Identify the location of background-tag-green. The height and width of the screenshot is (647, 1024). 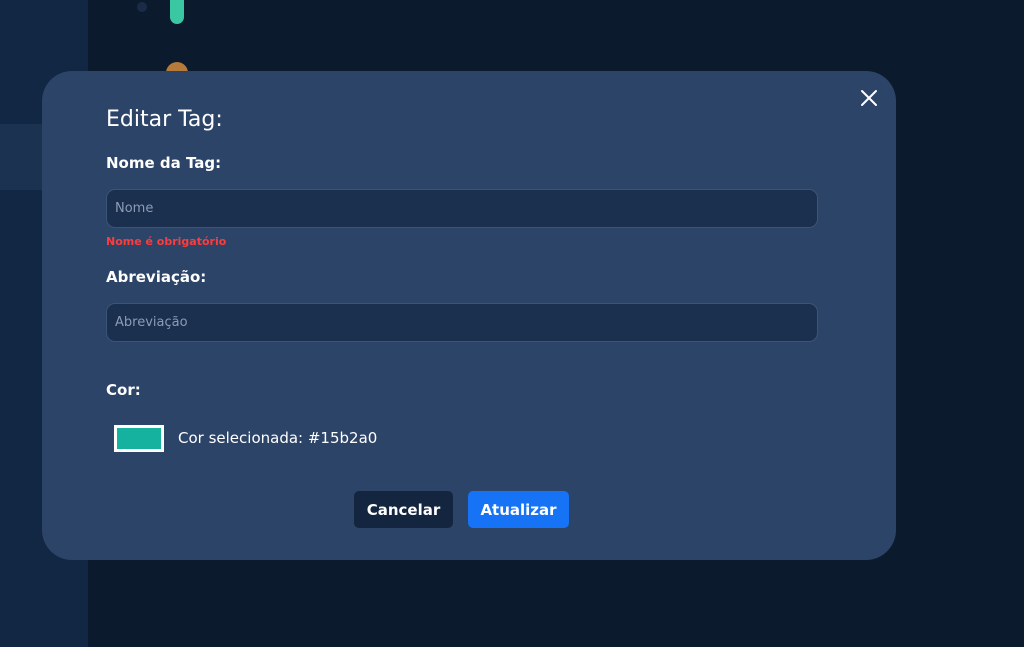
(177, 12).